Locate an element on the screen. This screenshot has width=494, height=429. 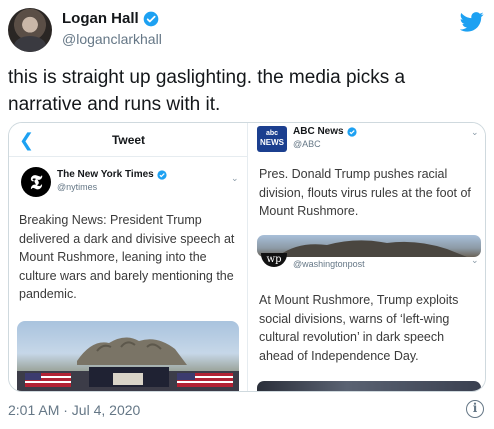
abc-name-row: ABC News is located at coordinates (325, 131).